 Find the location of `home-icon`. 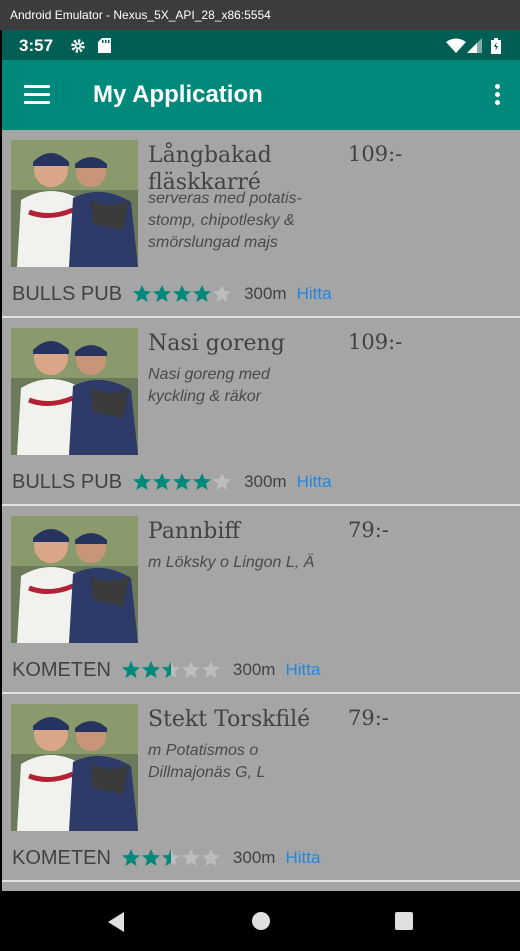

home-icon is located at coordinates (261, 921).